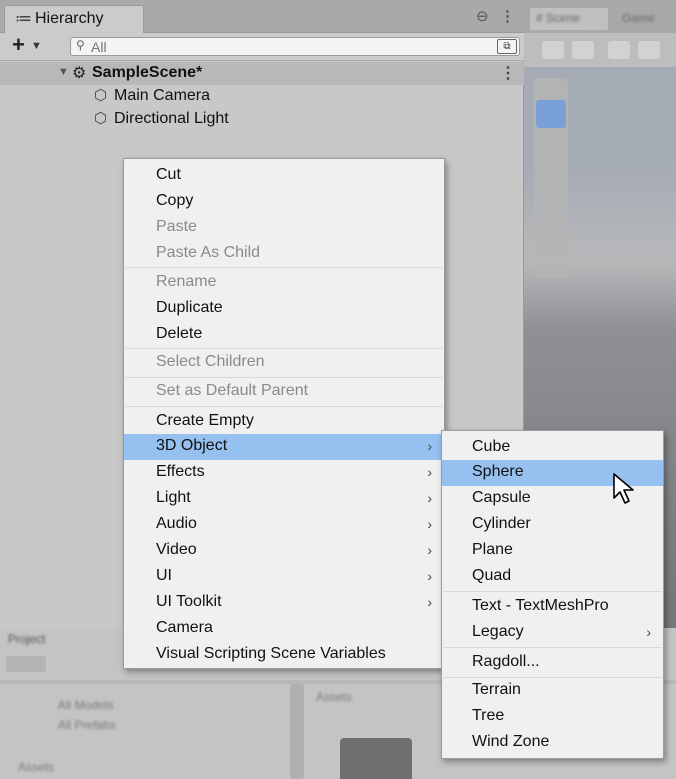  Describe the element at coordinates (262, 17) in the screenshot. I see `hierarchy-tab-bar: ≔ Hierarchy ⊖ ⋮` at that location.